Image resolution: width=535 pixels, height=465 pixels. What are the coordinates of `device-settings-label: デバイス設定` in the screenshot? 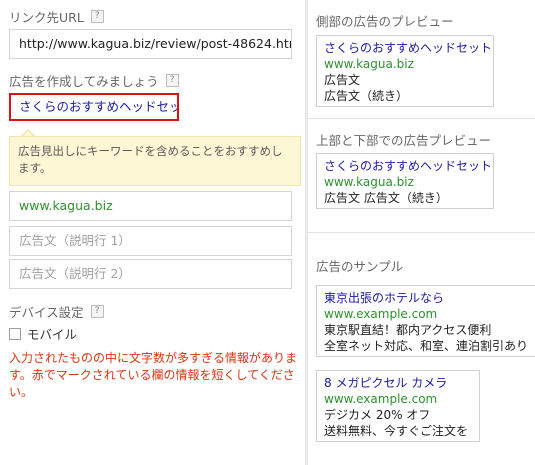 It's located at (46, 312).